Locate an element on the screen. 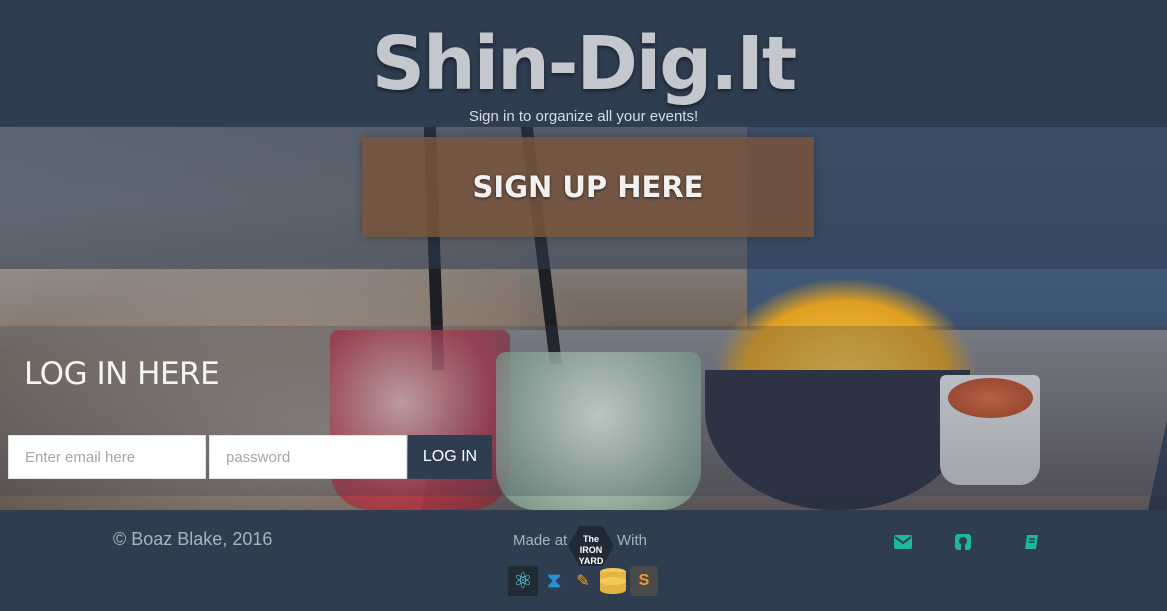 The height and width of the screenshot is (611, 1167). with-text: With is located at coordinates (632, 540).